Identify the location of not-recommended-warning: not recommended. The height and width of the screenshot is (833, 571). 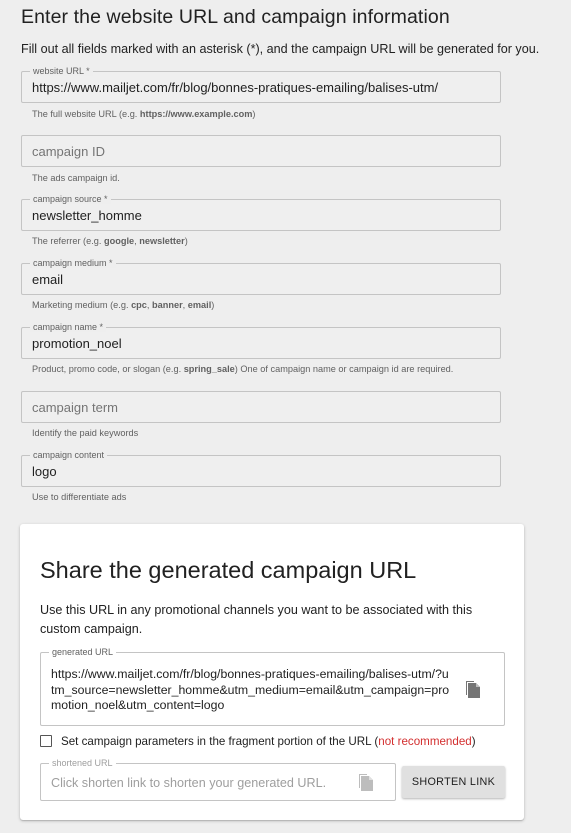
(425, 741).